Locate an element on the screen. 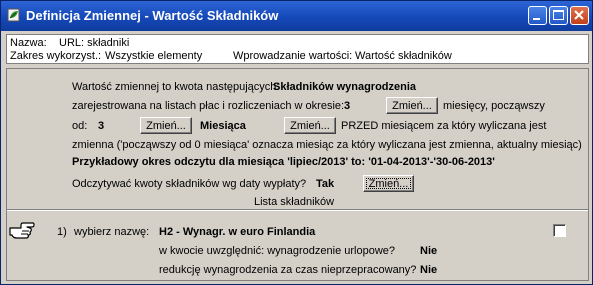 The width and height of the screenshot is (593, 285). reduction-value: Nie is located at coordinates (428, 270).